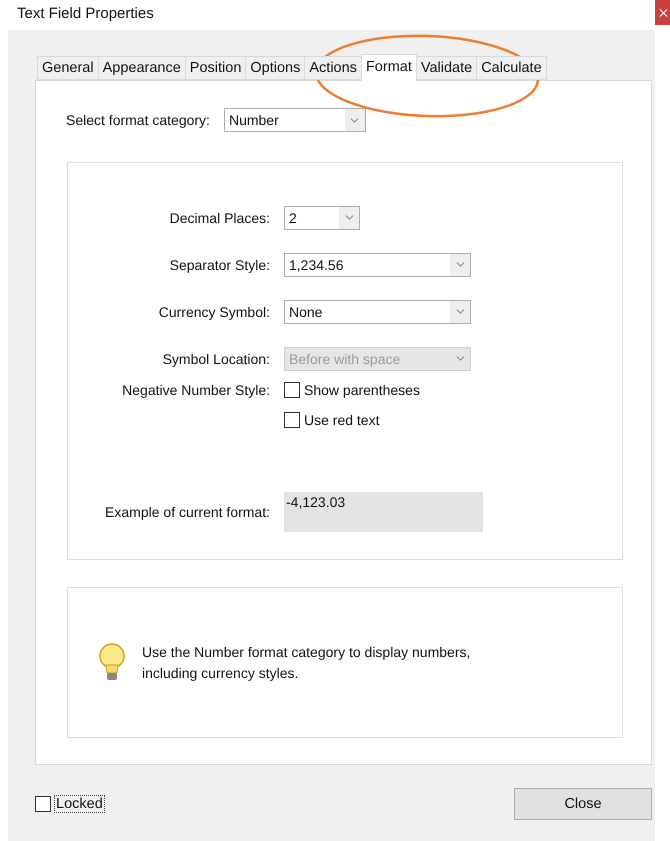 Image resolution: width=670 pixels, height=841 pixels. What do you see at coordinates (388, 67) in the screenshot?
I see `tab: Format` at bounding box center [388, 67].